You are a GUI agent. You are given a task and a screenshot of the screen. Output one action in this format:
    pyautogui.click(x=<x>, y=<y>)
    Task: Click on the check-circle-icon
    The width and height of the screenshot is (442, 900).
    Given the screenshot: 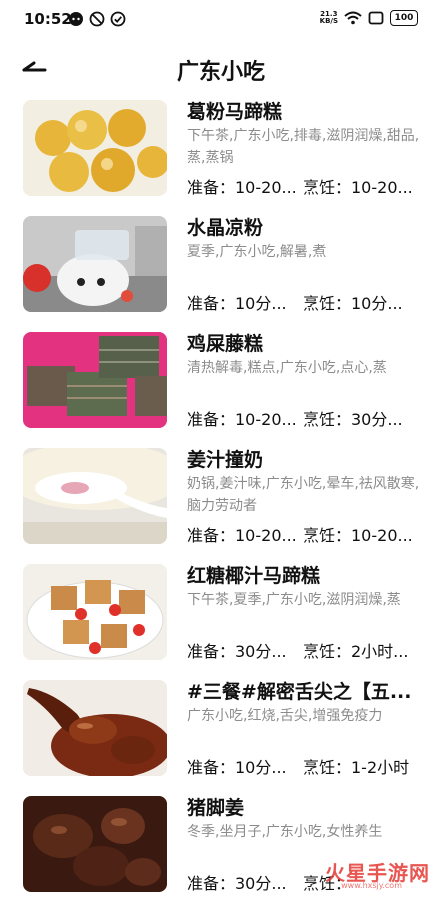 What is the action you would take?
    pyautogui.click(x=118, y=19)
    